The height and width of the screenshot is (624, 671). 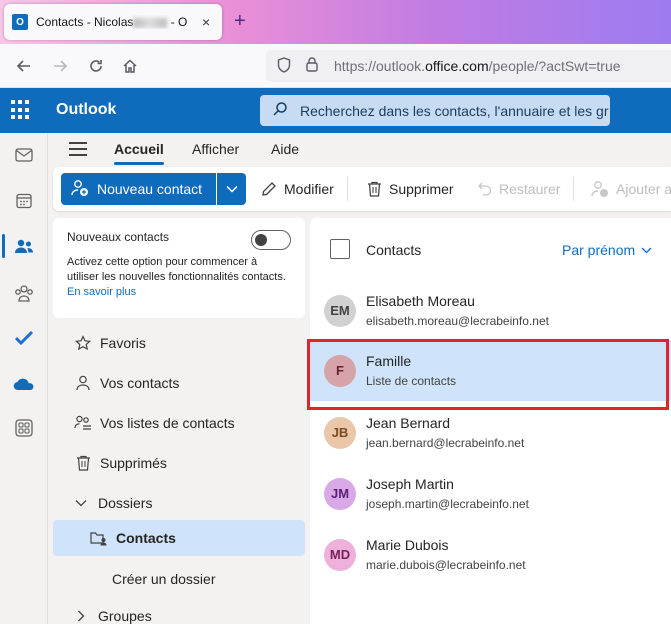 What do you see at coordinates (411, 381) in the screenshot?
I see `contact-email: Liste de contacts` at bounding box center [411, 381].